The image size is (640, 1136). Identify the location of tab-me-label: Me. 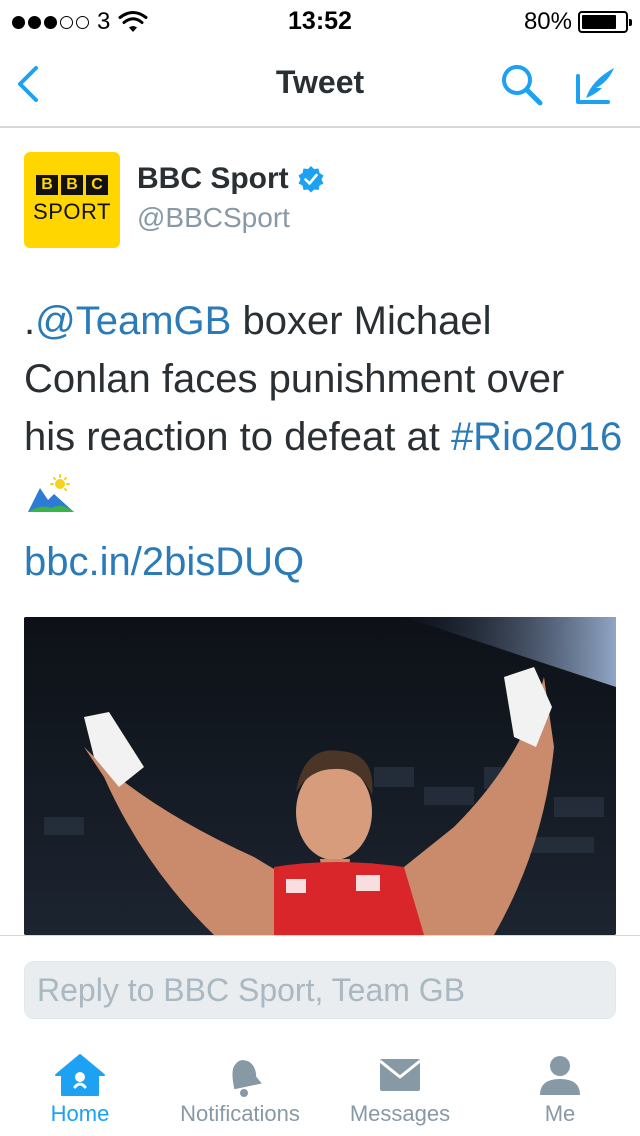
(560, 1113).